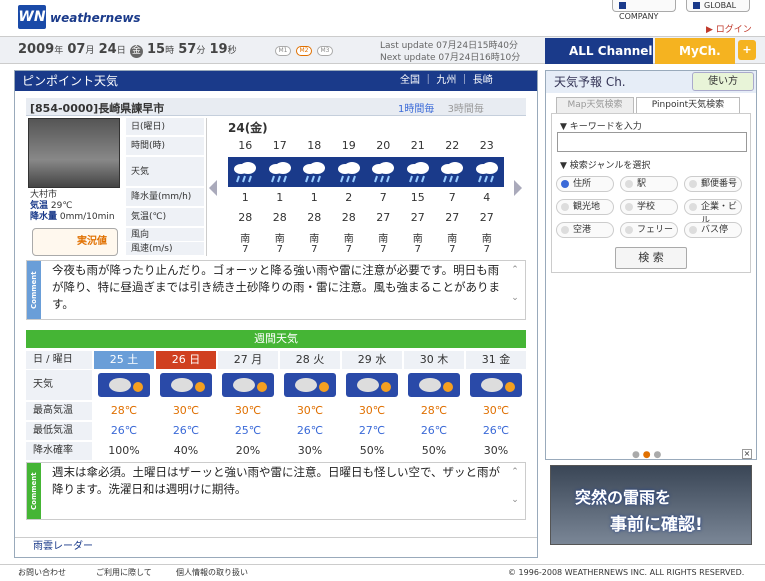  What do you see at coordinates (713, 212) in the screenshot?
I see `genre-option: 企業・ビル` at bounding box center [713, 212].